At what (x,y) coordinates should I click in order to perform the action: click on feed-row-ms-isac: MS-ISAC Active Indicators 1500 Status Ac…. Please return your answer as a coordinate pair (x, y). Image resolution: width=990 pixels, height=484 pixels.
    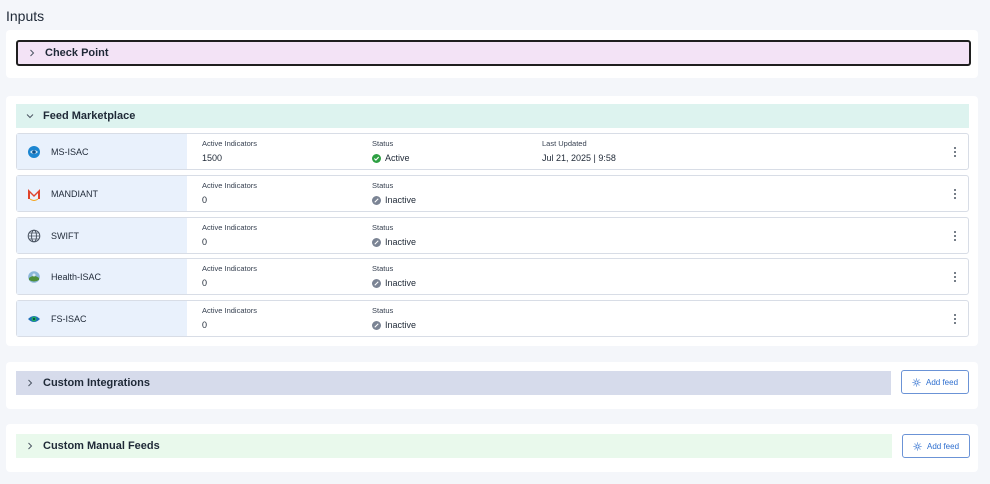
    Looking at the image, I should click on (492, 151).